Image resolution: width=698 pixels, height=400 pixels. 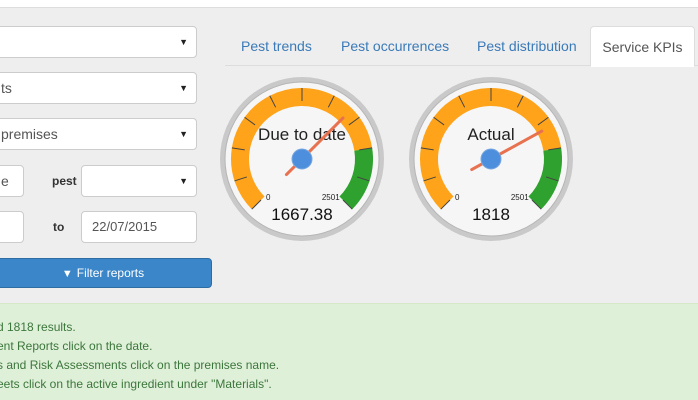 I want to click on date-from-input, so click(x=12, y=227).